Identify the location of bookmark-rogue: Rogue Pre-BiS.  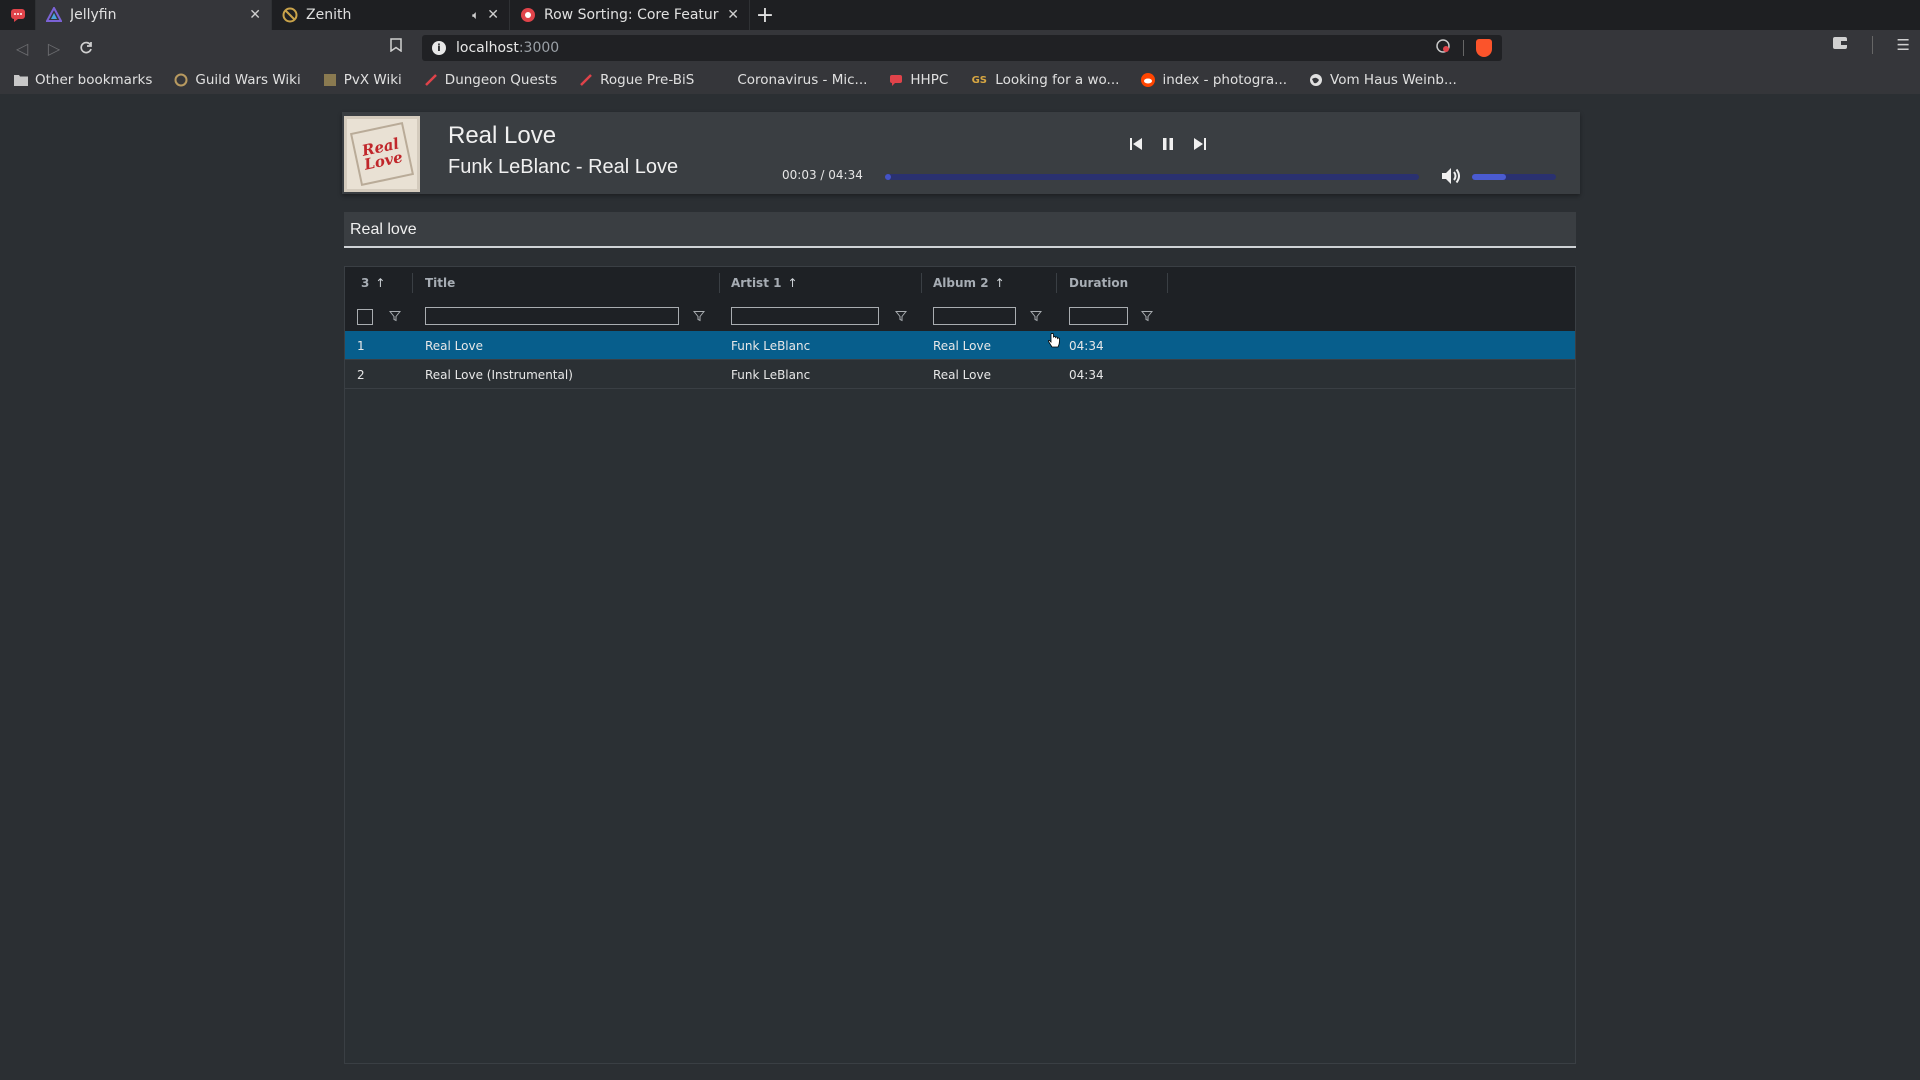
(636, 80).